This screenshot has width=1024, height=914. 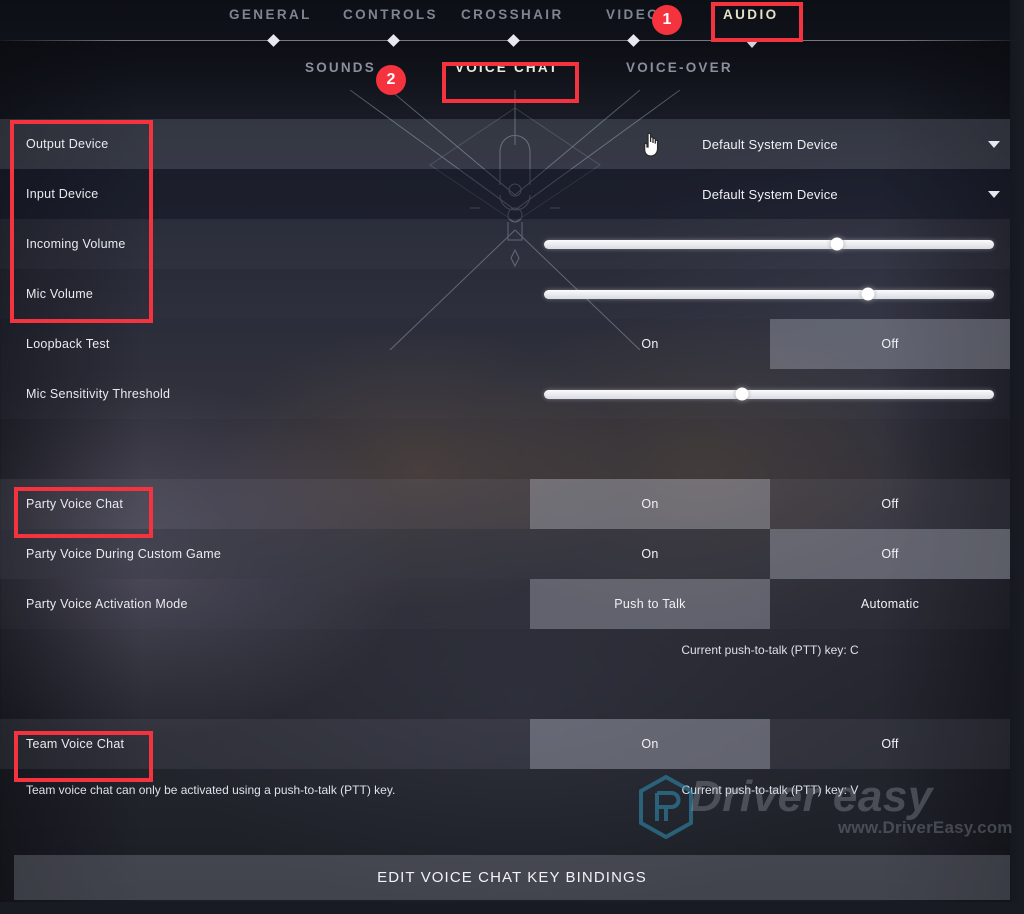 What do you see at coordinates (650, 744) in the screenshot?
I see `option-button-team-voice-chat-on: On` at bounding box center [650, 744].